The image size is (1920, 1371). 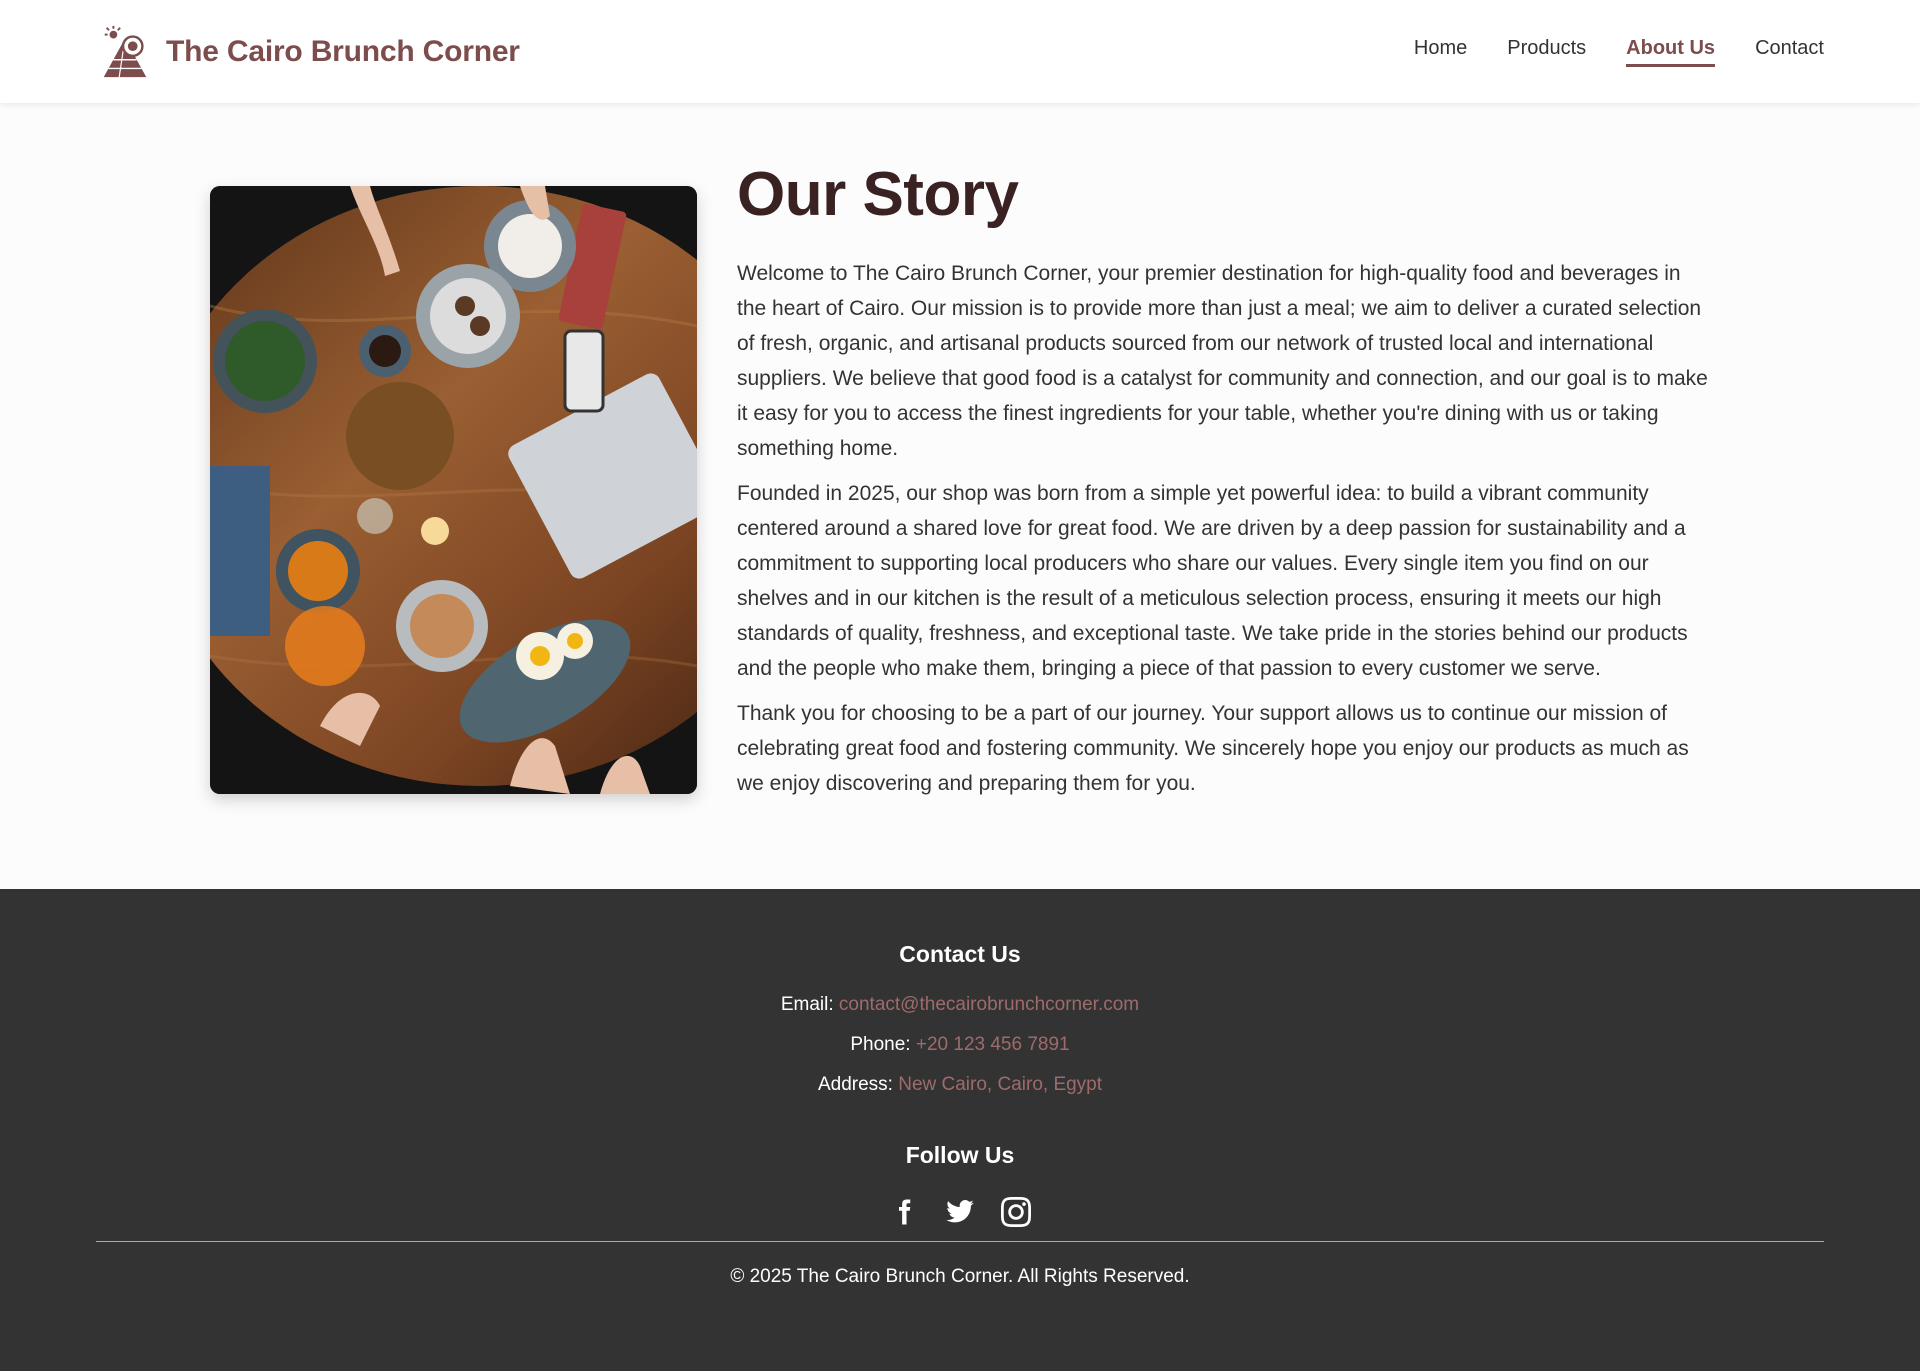 I want to click on pyramid-sun-icon, so click(x=125, y=51).